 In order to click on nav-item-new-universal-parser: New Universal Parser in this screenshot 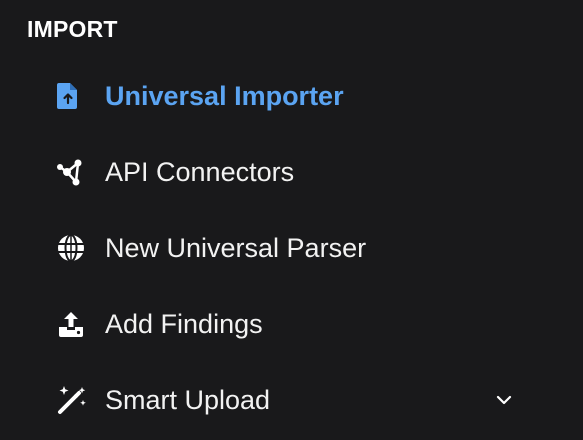, I will do `click(291, 248)`.